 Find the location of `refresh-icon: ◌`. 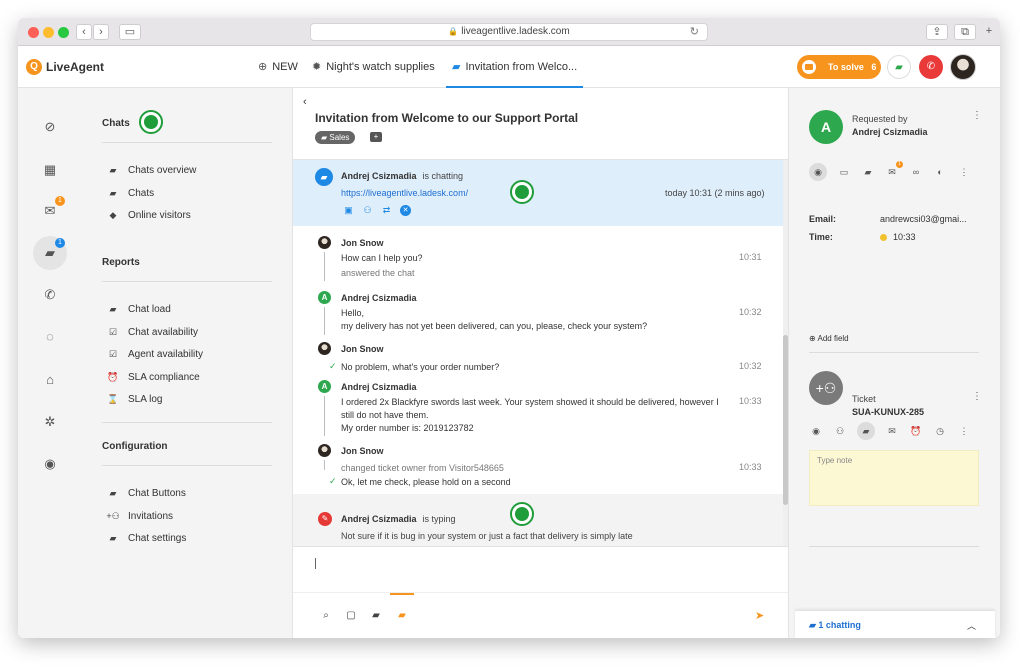

refresh-icon: ◌ is located at coordinates (50, 337).